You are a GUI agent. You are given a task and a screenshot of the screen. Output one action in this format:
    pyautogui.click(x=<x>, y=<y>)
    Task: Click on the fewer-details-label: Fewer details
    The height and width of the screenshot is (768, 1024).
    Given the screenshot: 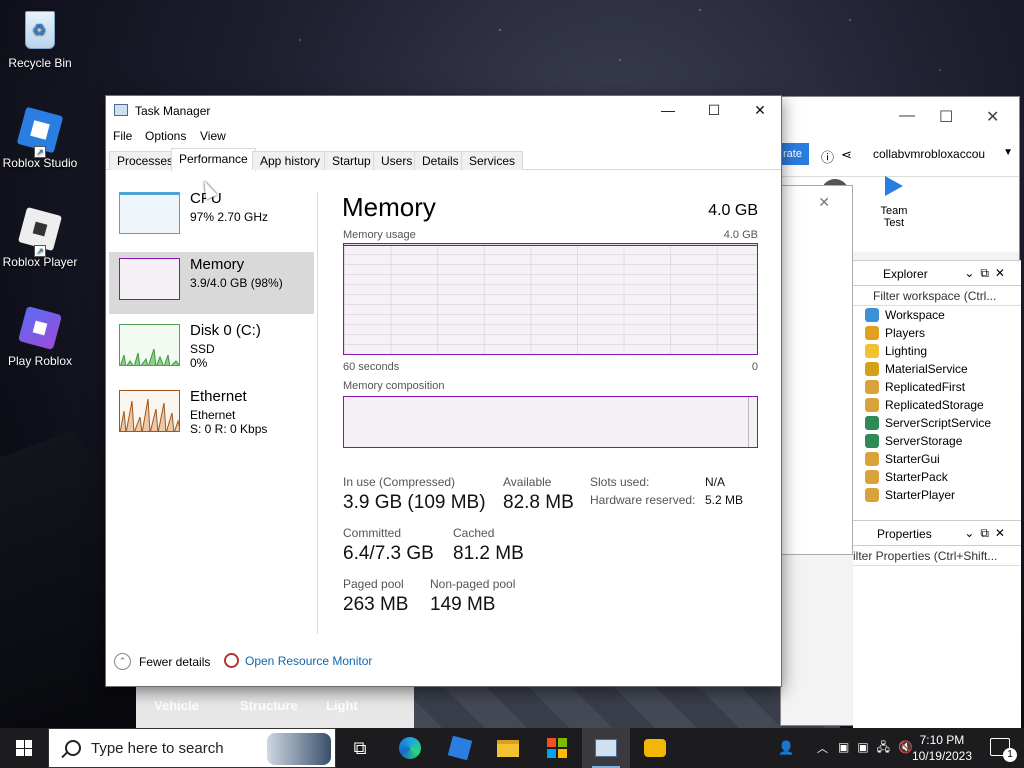 What is the action you would take?
    pyautogui.click(x=175, y=661)
    